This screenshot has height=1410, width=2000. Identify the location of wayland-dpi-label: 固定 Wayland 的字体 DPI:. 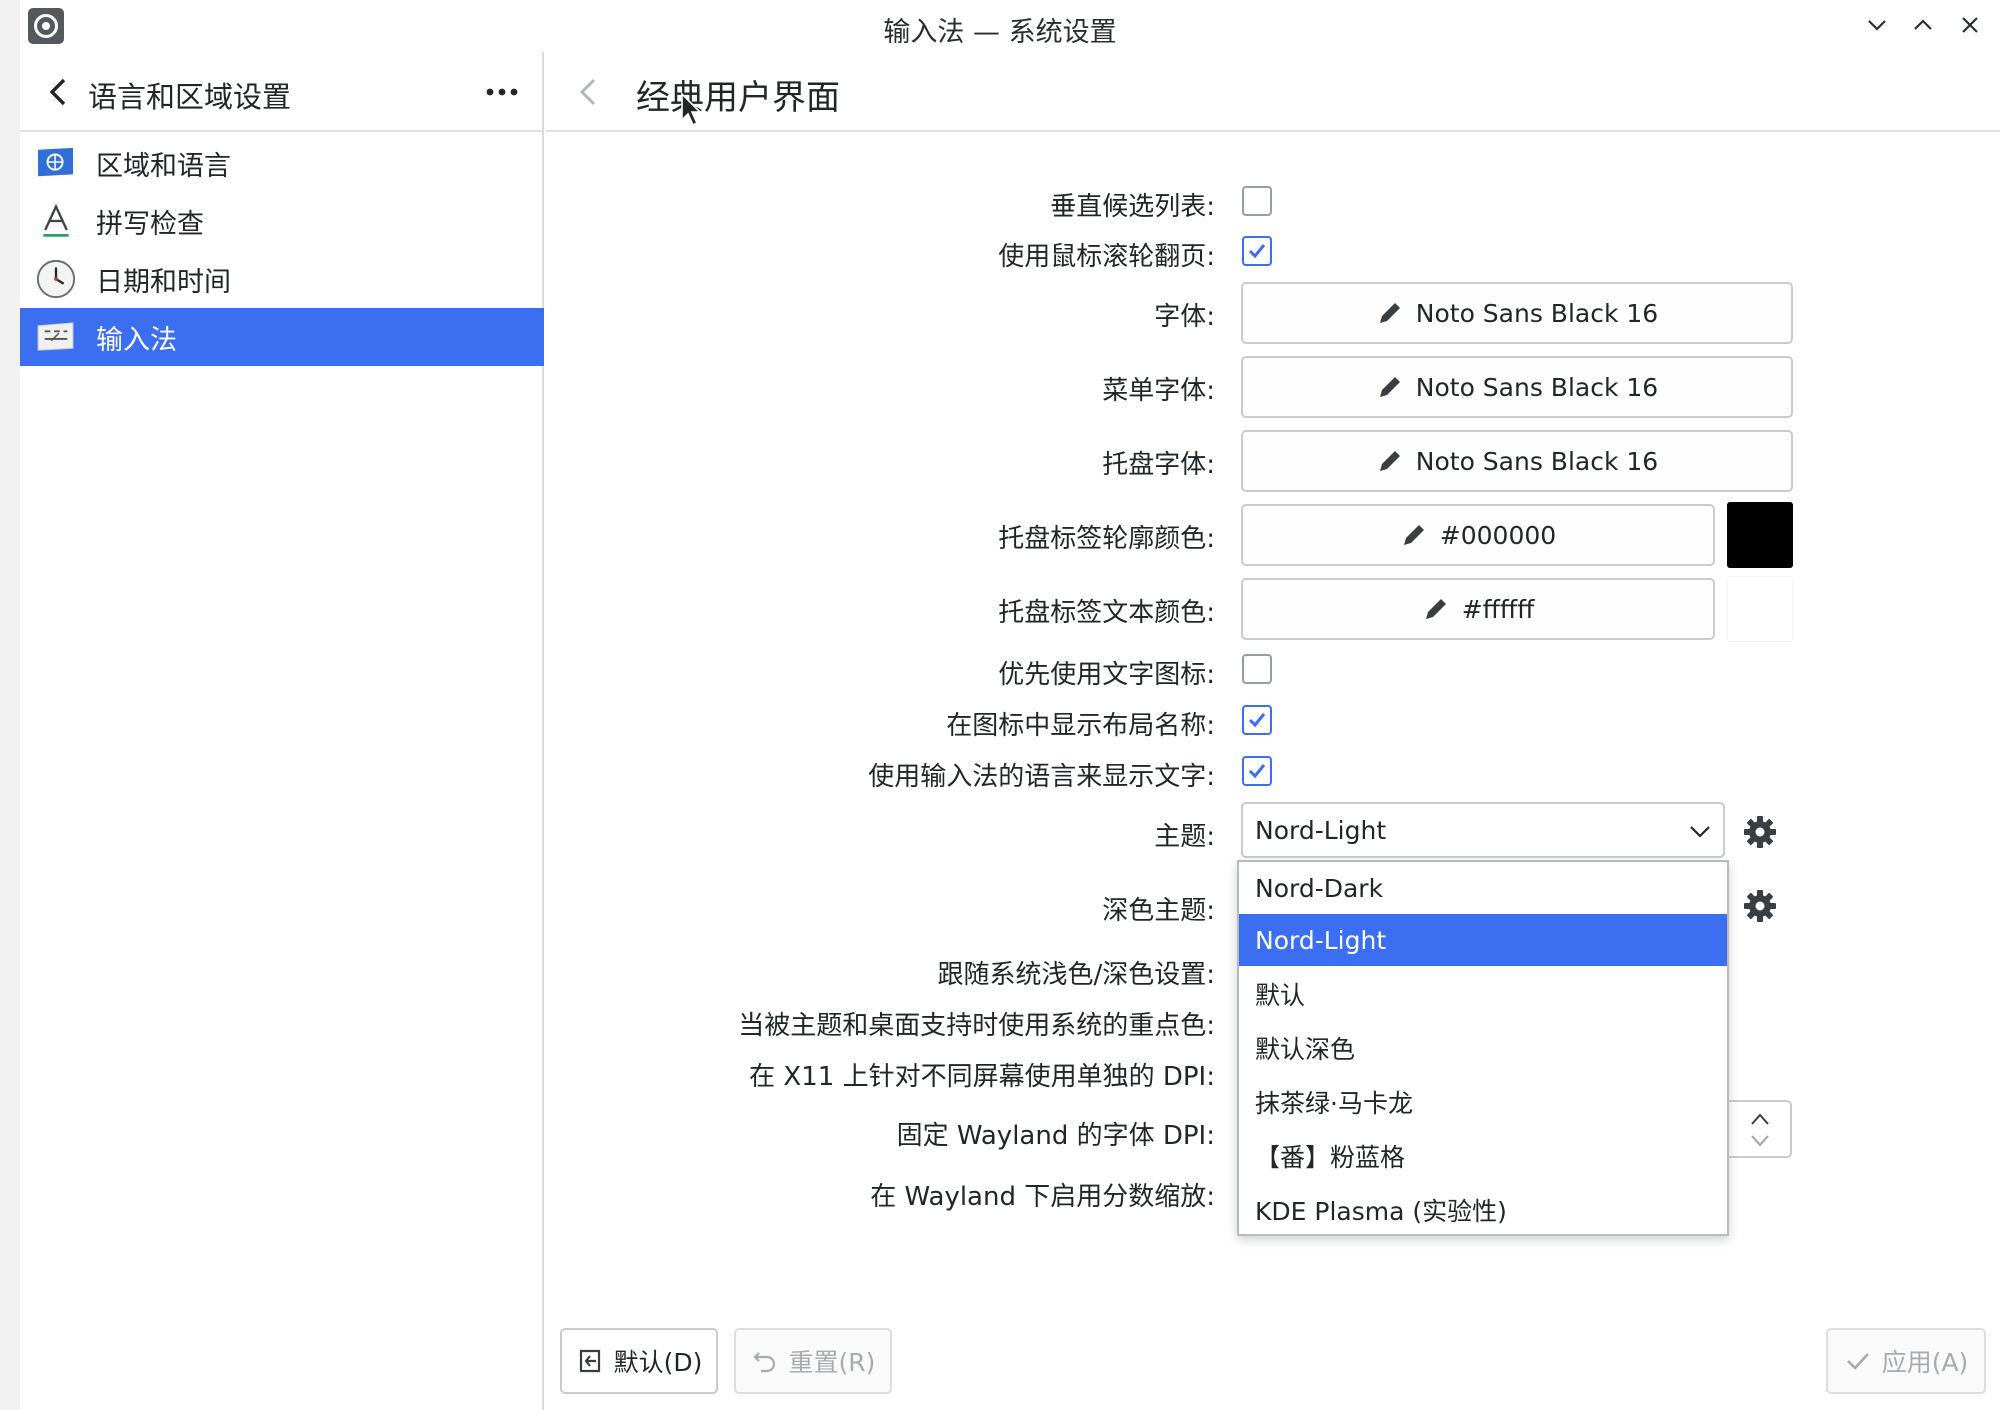
(1055, 1136).